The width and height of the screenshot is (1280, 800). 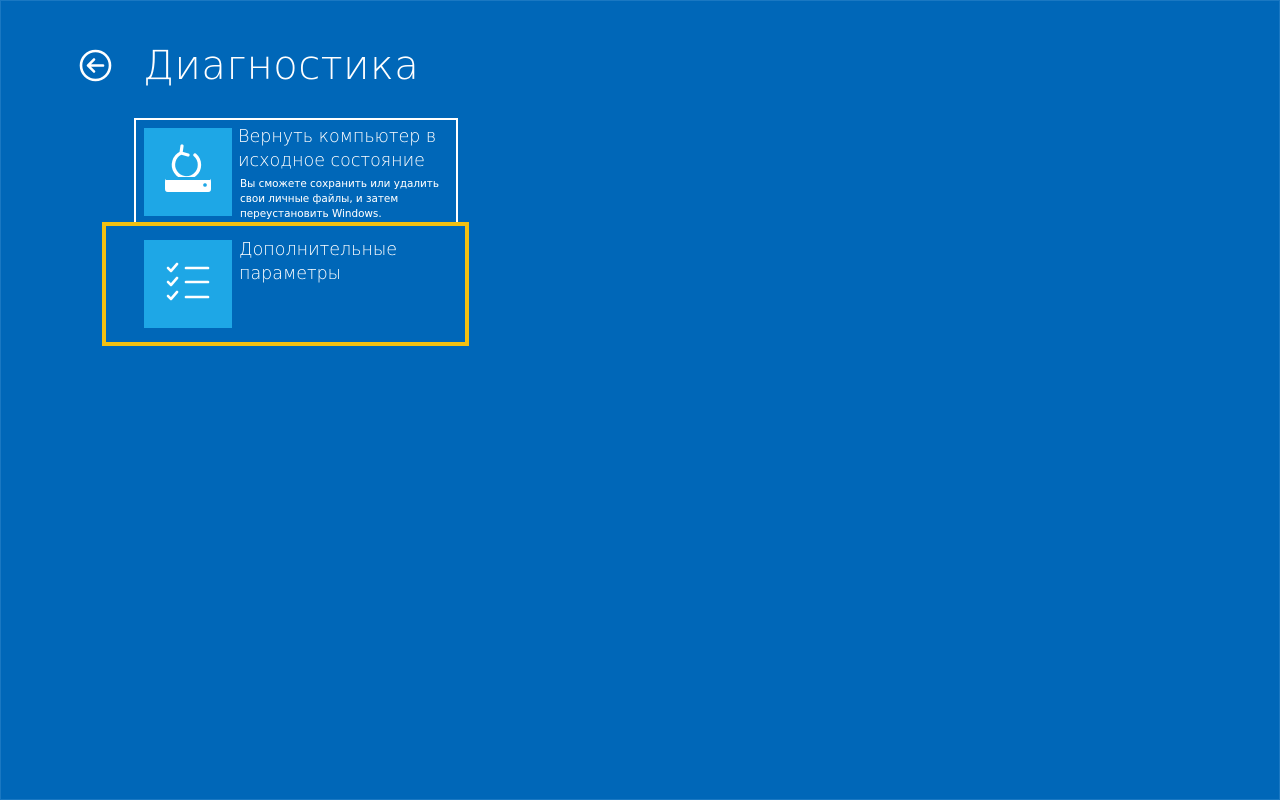 What do you see at coordinates (337, 149) in the screenshot?
I see `reset-pc-title: Вернуть компьютер в исходное состояние` at bounding box center [337, 149].